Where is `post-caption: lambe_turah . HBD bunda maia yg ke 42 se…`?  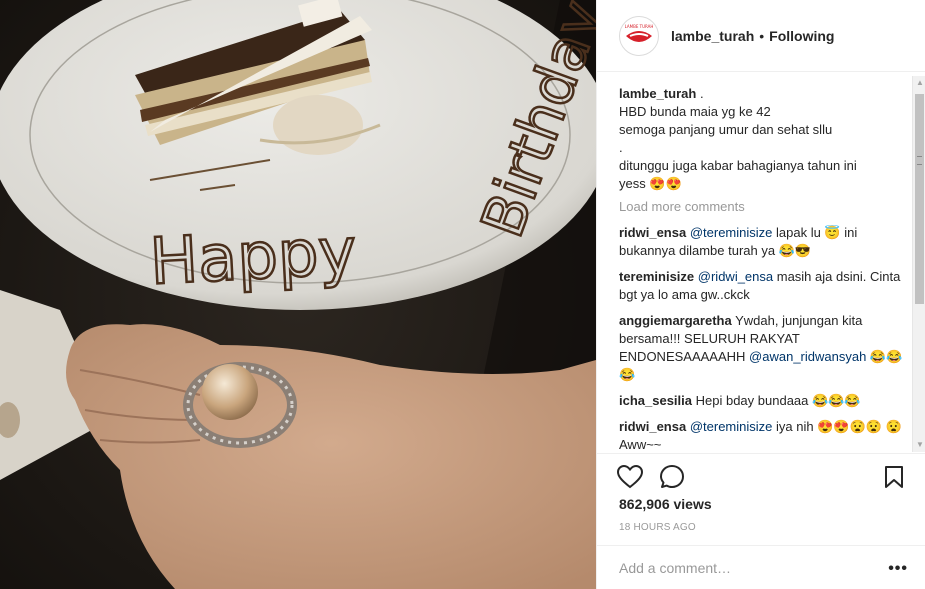 post-caption: lambe_turah . HBD bunda maia yg ke 42 se… is located at coordinates (766, 139).